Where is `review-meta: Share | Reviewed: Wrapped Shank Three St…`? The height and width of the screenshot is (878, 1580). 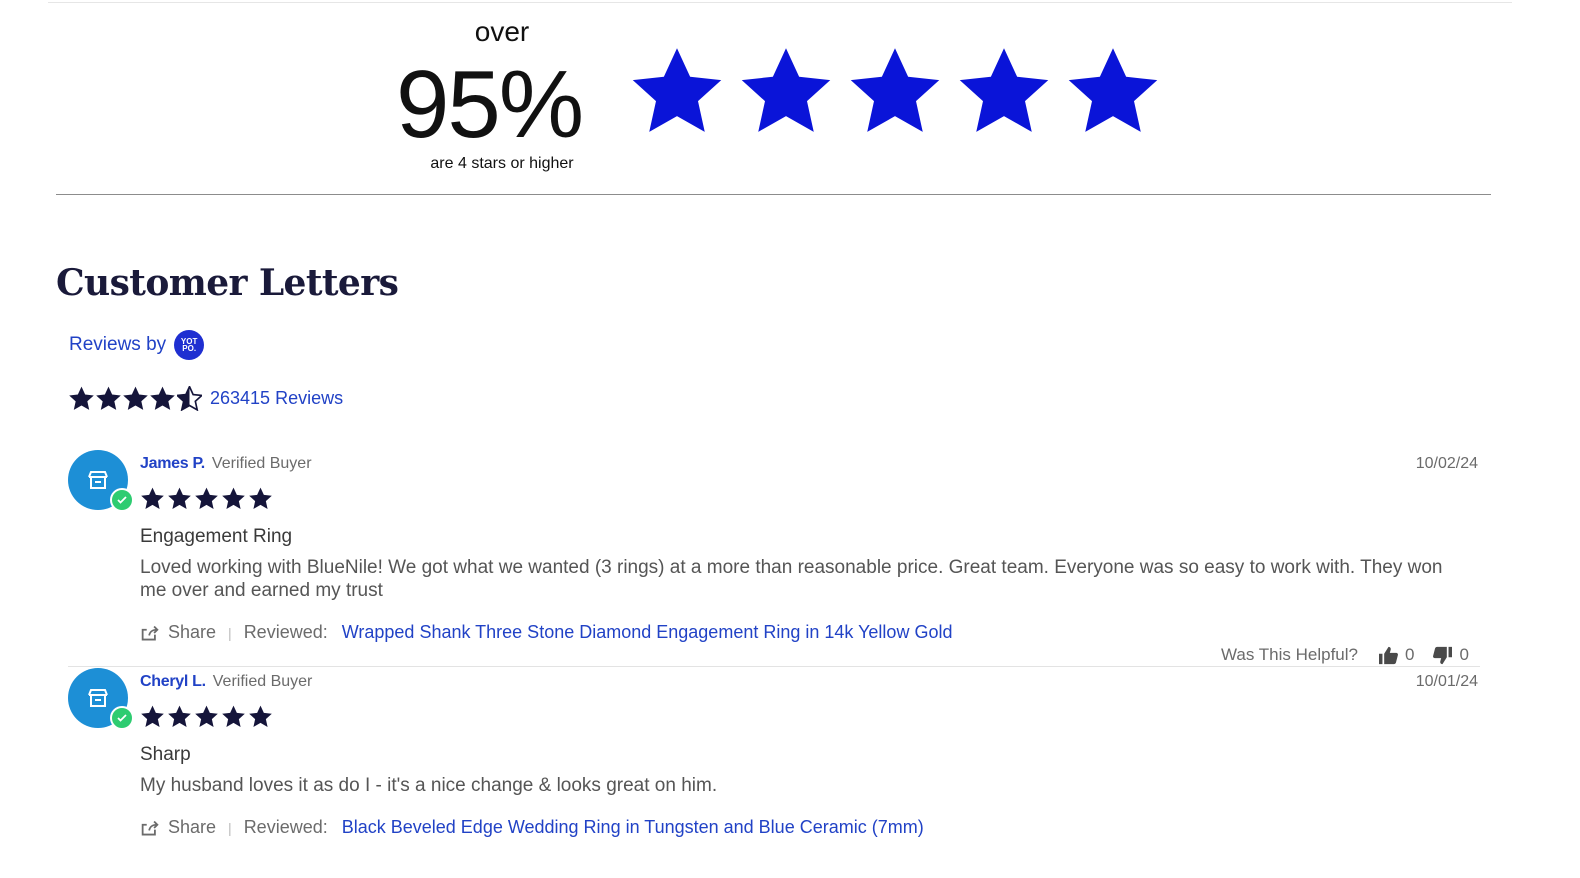
review-meta: Share | Reviewed: Wrapped Shank Three St… is located at coordinates (546, 632).